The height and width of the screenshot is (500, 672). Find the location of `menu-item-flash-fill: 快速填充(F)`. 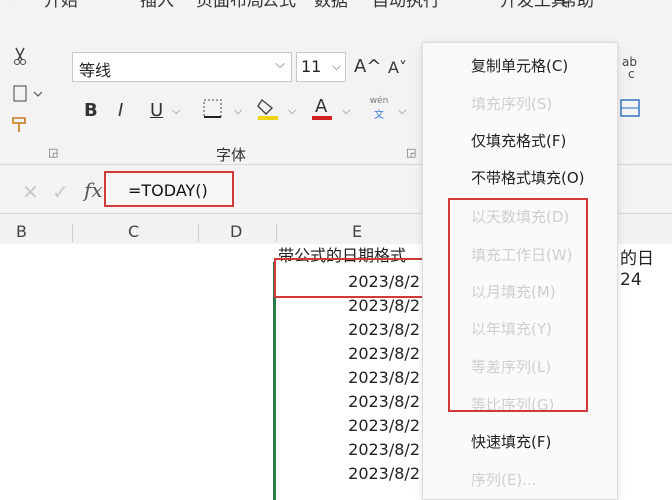

menu-item-flash-fill: 快速填充(F) is located at coordinates (511, 441).